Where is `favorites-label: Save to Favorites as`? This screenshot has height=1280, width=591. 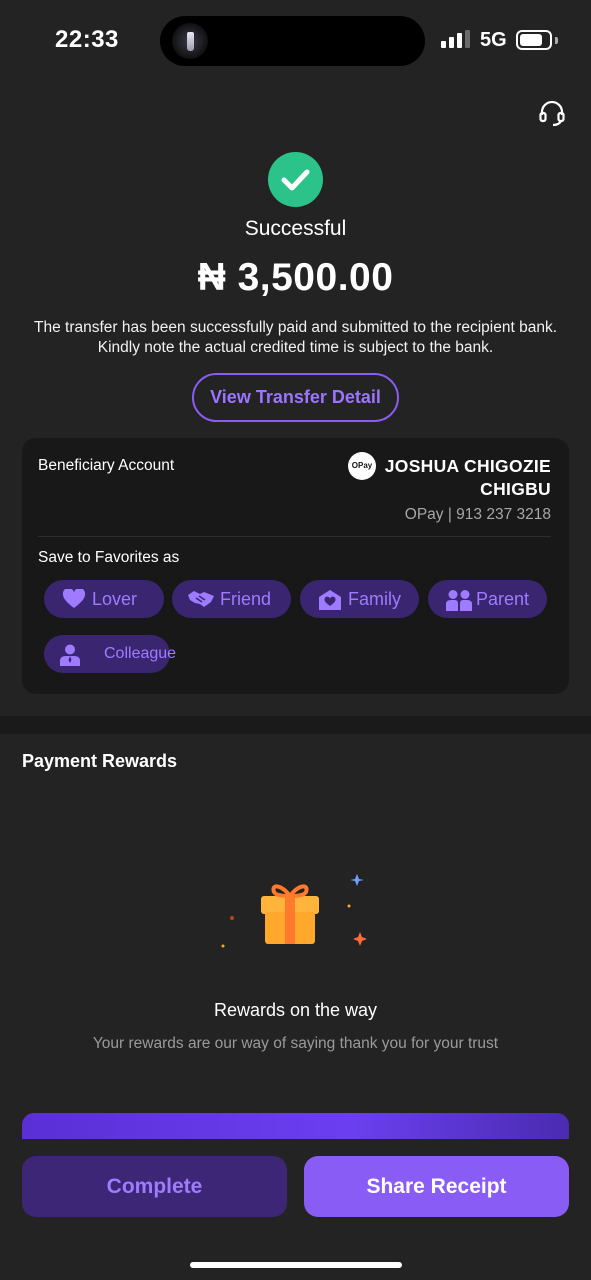
favorites-label: Save to Favorites as is located at coordinates (109, 557).